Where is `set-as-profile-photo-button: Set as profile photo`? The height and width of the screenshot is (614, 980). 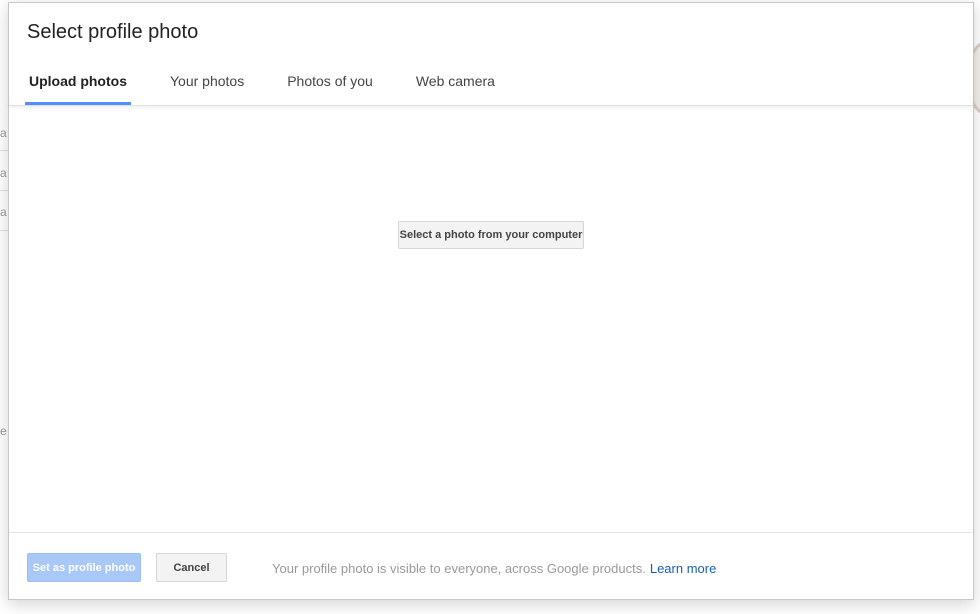 set-as-profile-photo-button: Set as profile photo is located at coordinates (84, 567).